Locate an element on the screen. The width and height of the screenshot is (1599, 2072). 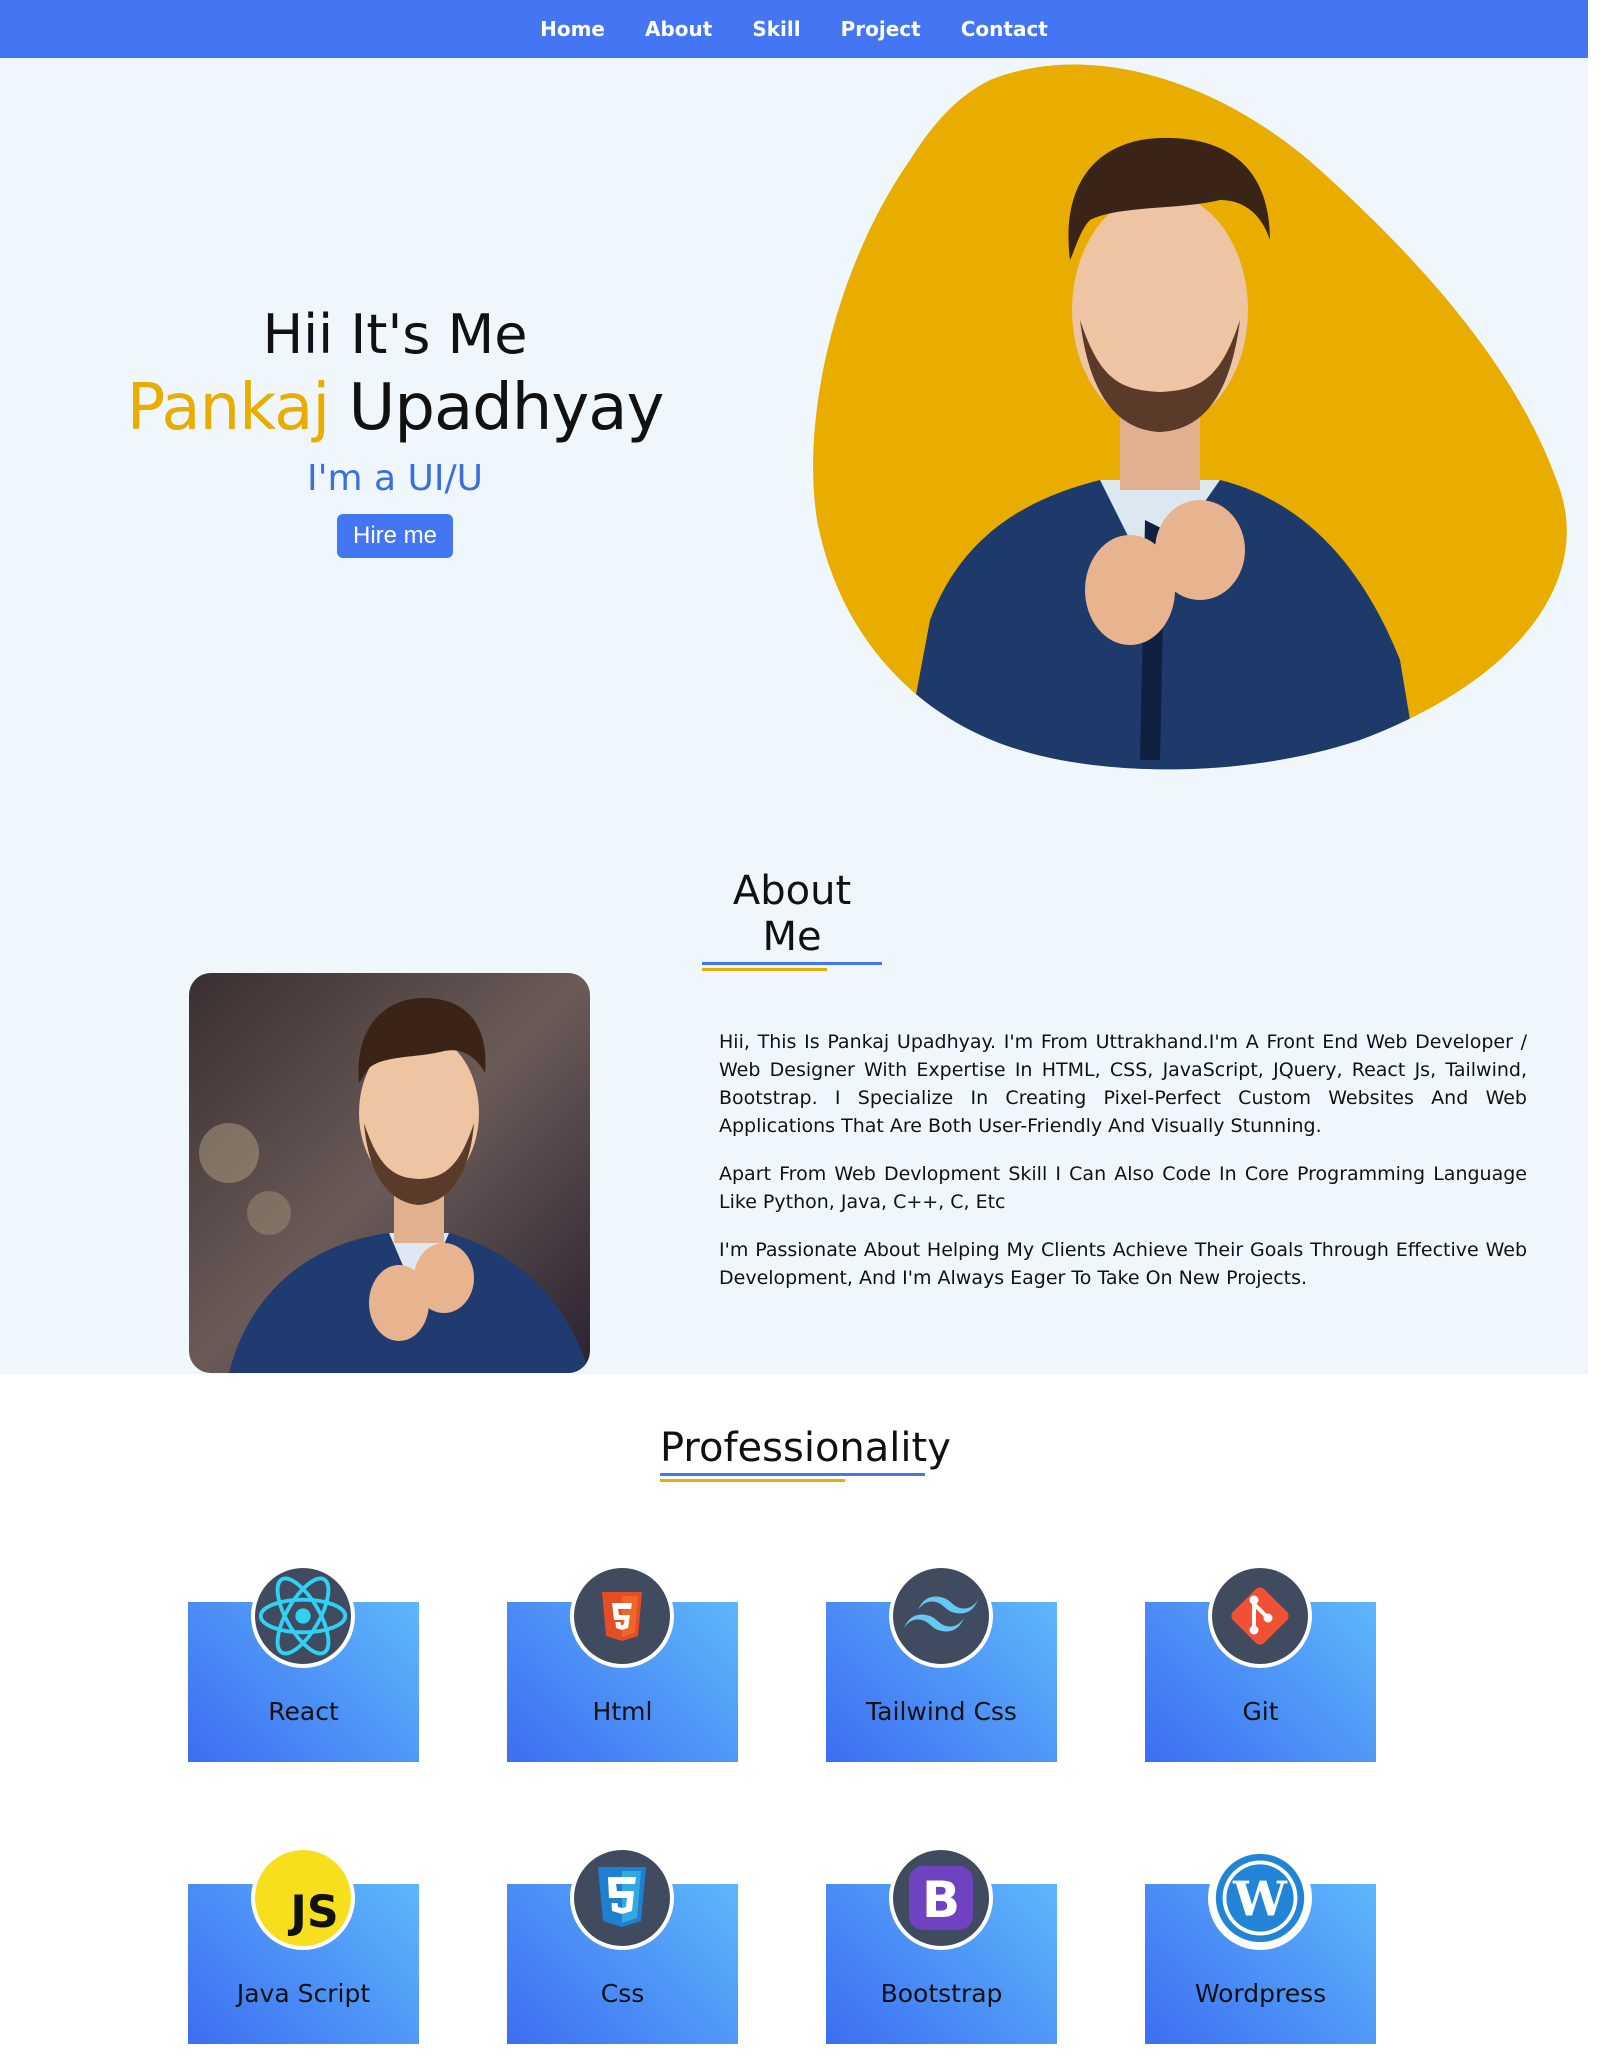
skill-label: Html is located at coordinates (622, 1711).